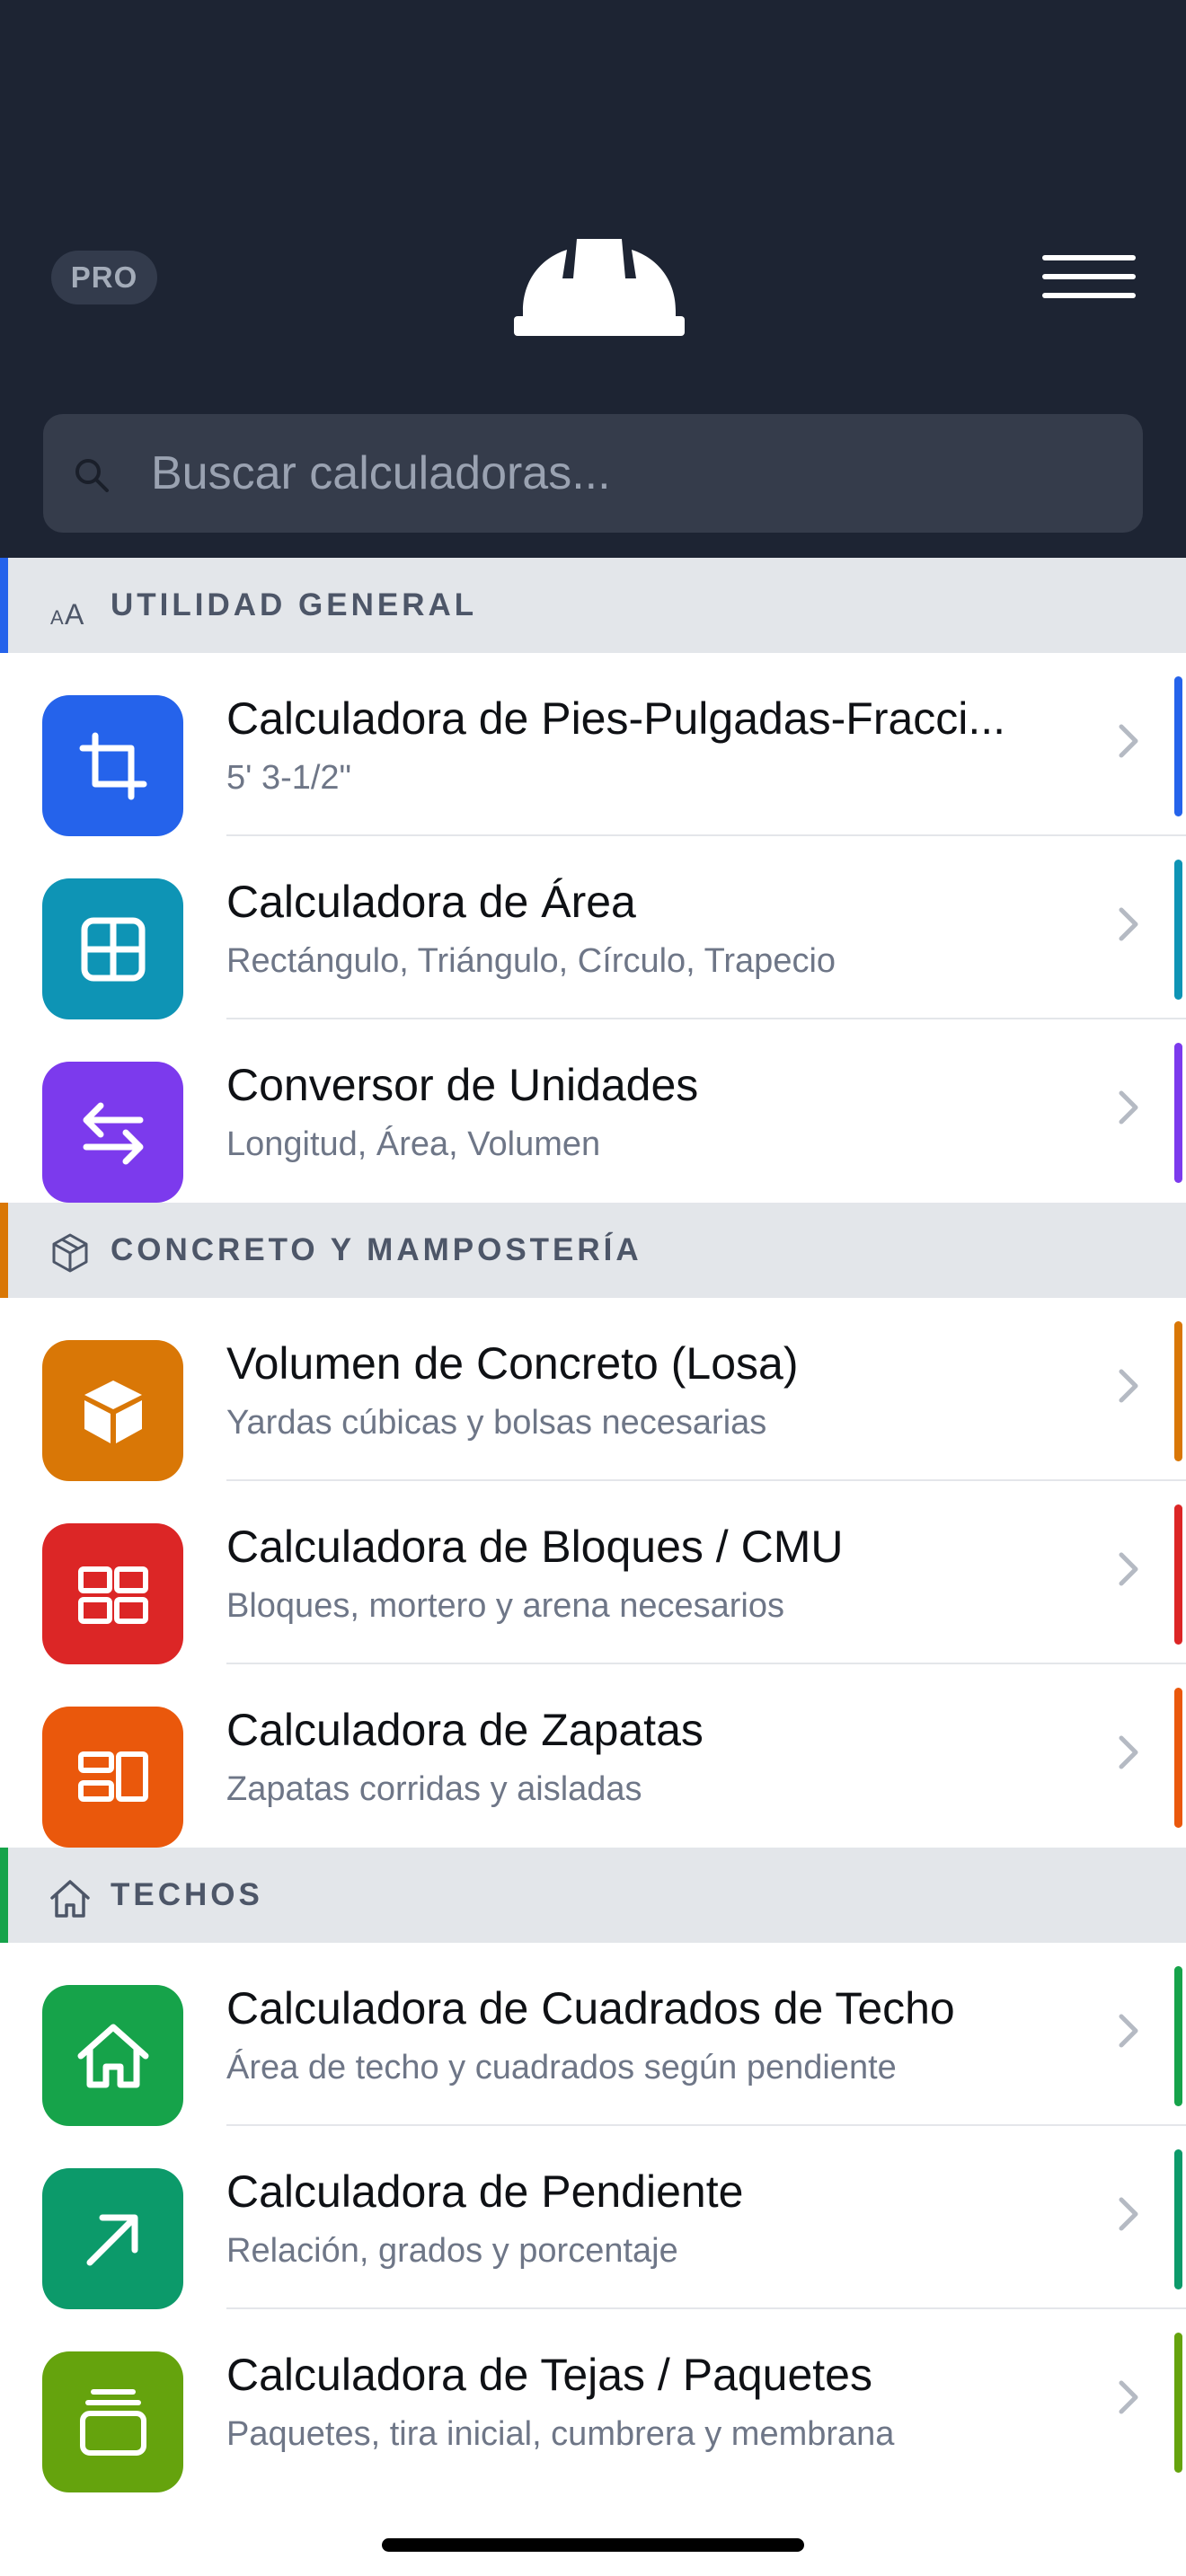 The image size is (1186, 2576). I want to click on section-header-utilidad-general: A A UTILIDAD GENERAL, so click(593, 605).